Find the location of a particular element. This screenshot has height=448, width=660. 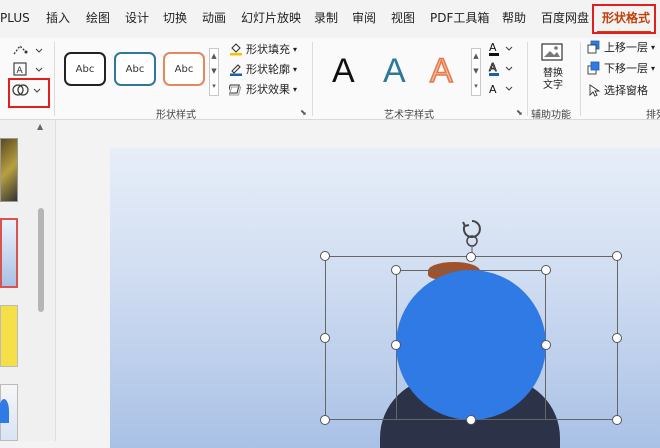

shape-fill-button: 形状填充 ▾ is located at coordinates (263, 49).